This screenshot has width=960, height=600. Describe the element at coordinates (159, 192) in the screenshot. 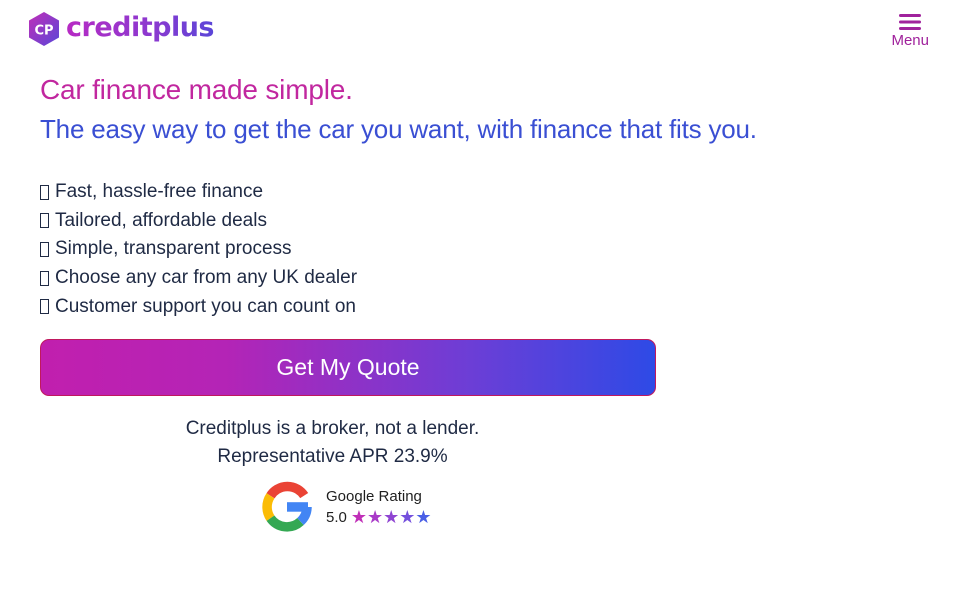

I see `benefit-text: Fast, hassle-free finance` at that location.